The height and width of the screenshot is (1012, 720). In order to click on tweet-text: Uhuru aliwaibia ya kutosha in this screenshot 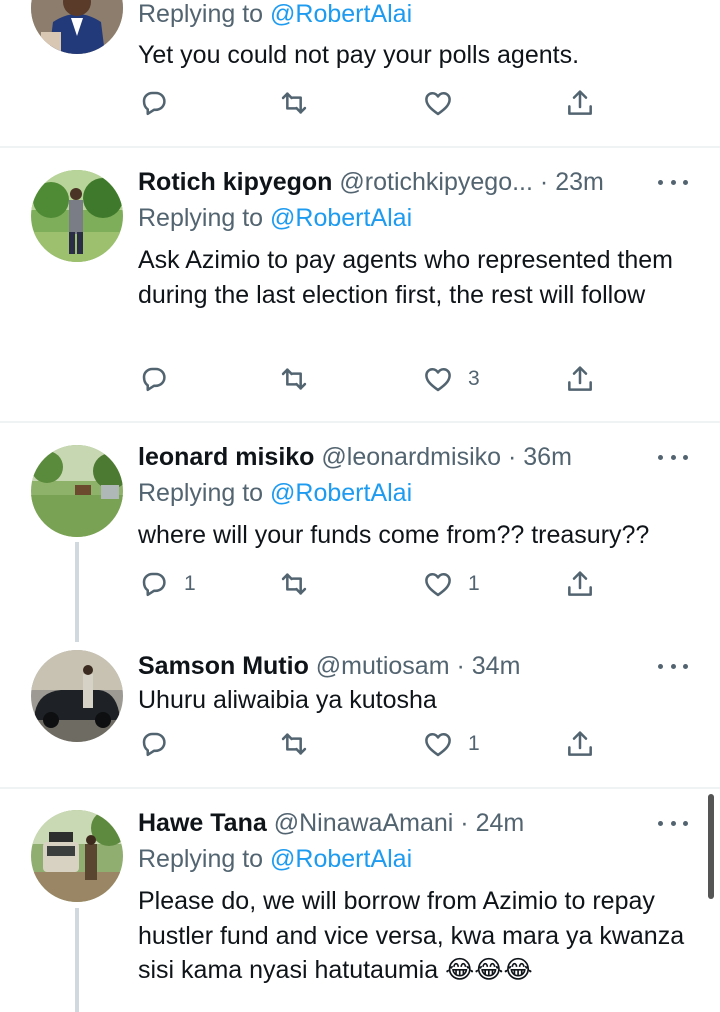, I will do `click(287, 700)`.